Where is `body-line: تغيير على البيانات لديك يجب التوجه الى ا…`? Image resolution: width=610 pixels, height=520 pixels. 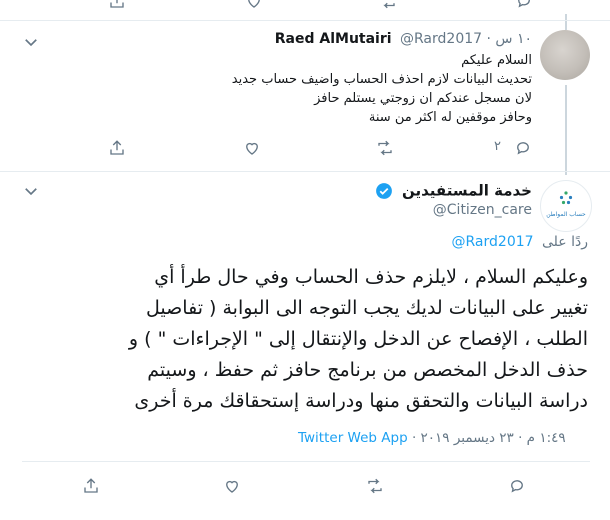
body-line: تغيير على البيانات لديك يجب التوجه الى ا… is located at coordinates (367, 308).